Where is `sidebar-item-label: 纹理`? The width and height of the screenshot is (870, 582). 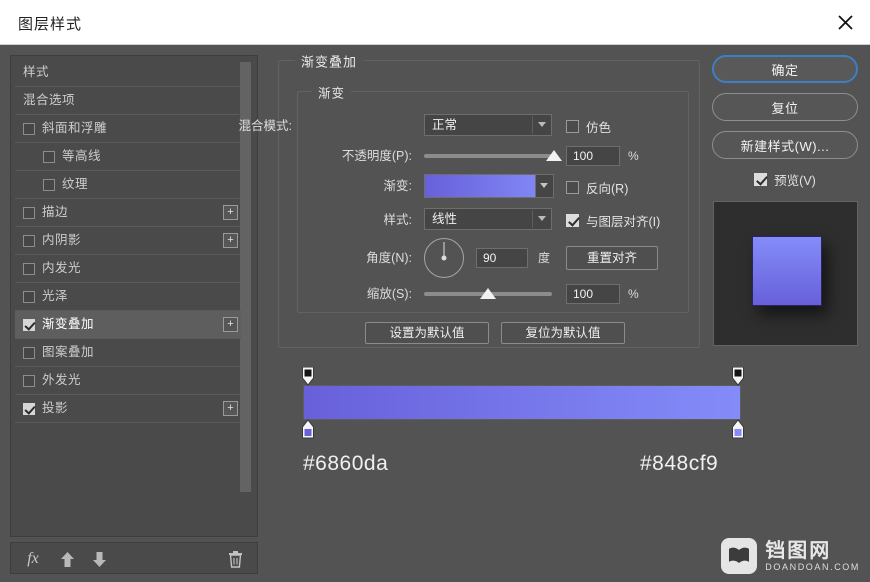
sidebar-item-label: 纹理 is located at coordinates (75, 184).